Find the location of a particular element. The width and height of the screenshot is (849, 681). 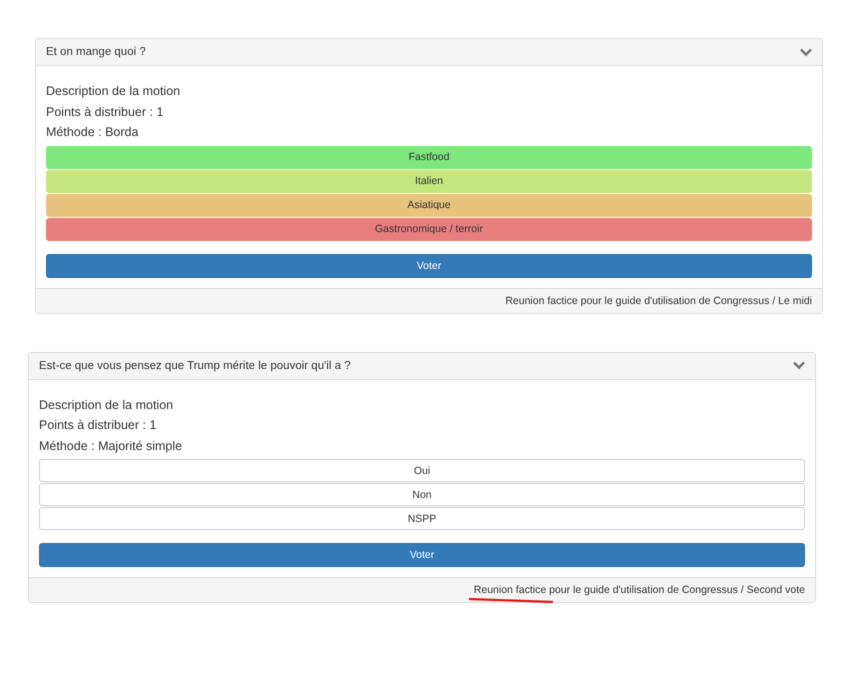

meeting-link: Reunion factice pour le guide d'utilisation de Congressus / Le midi is located at coordinates (658, 300).